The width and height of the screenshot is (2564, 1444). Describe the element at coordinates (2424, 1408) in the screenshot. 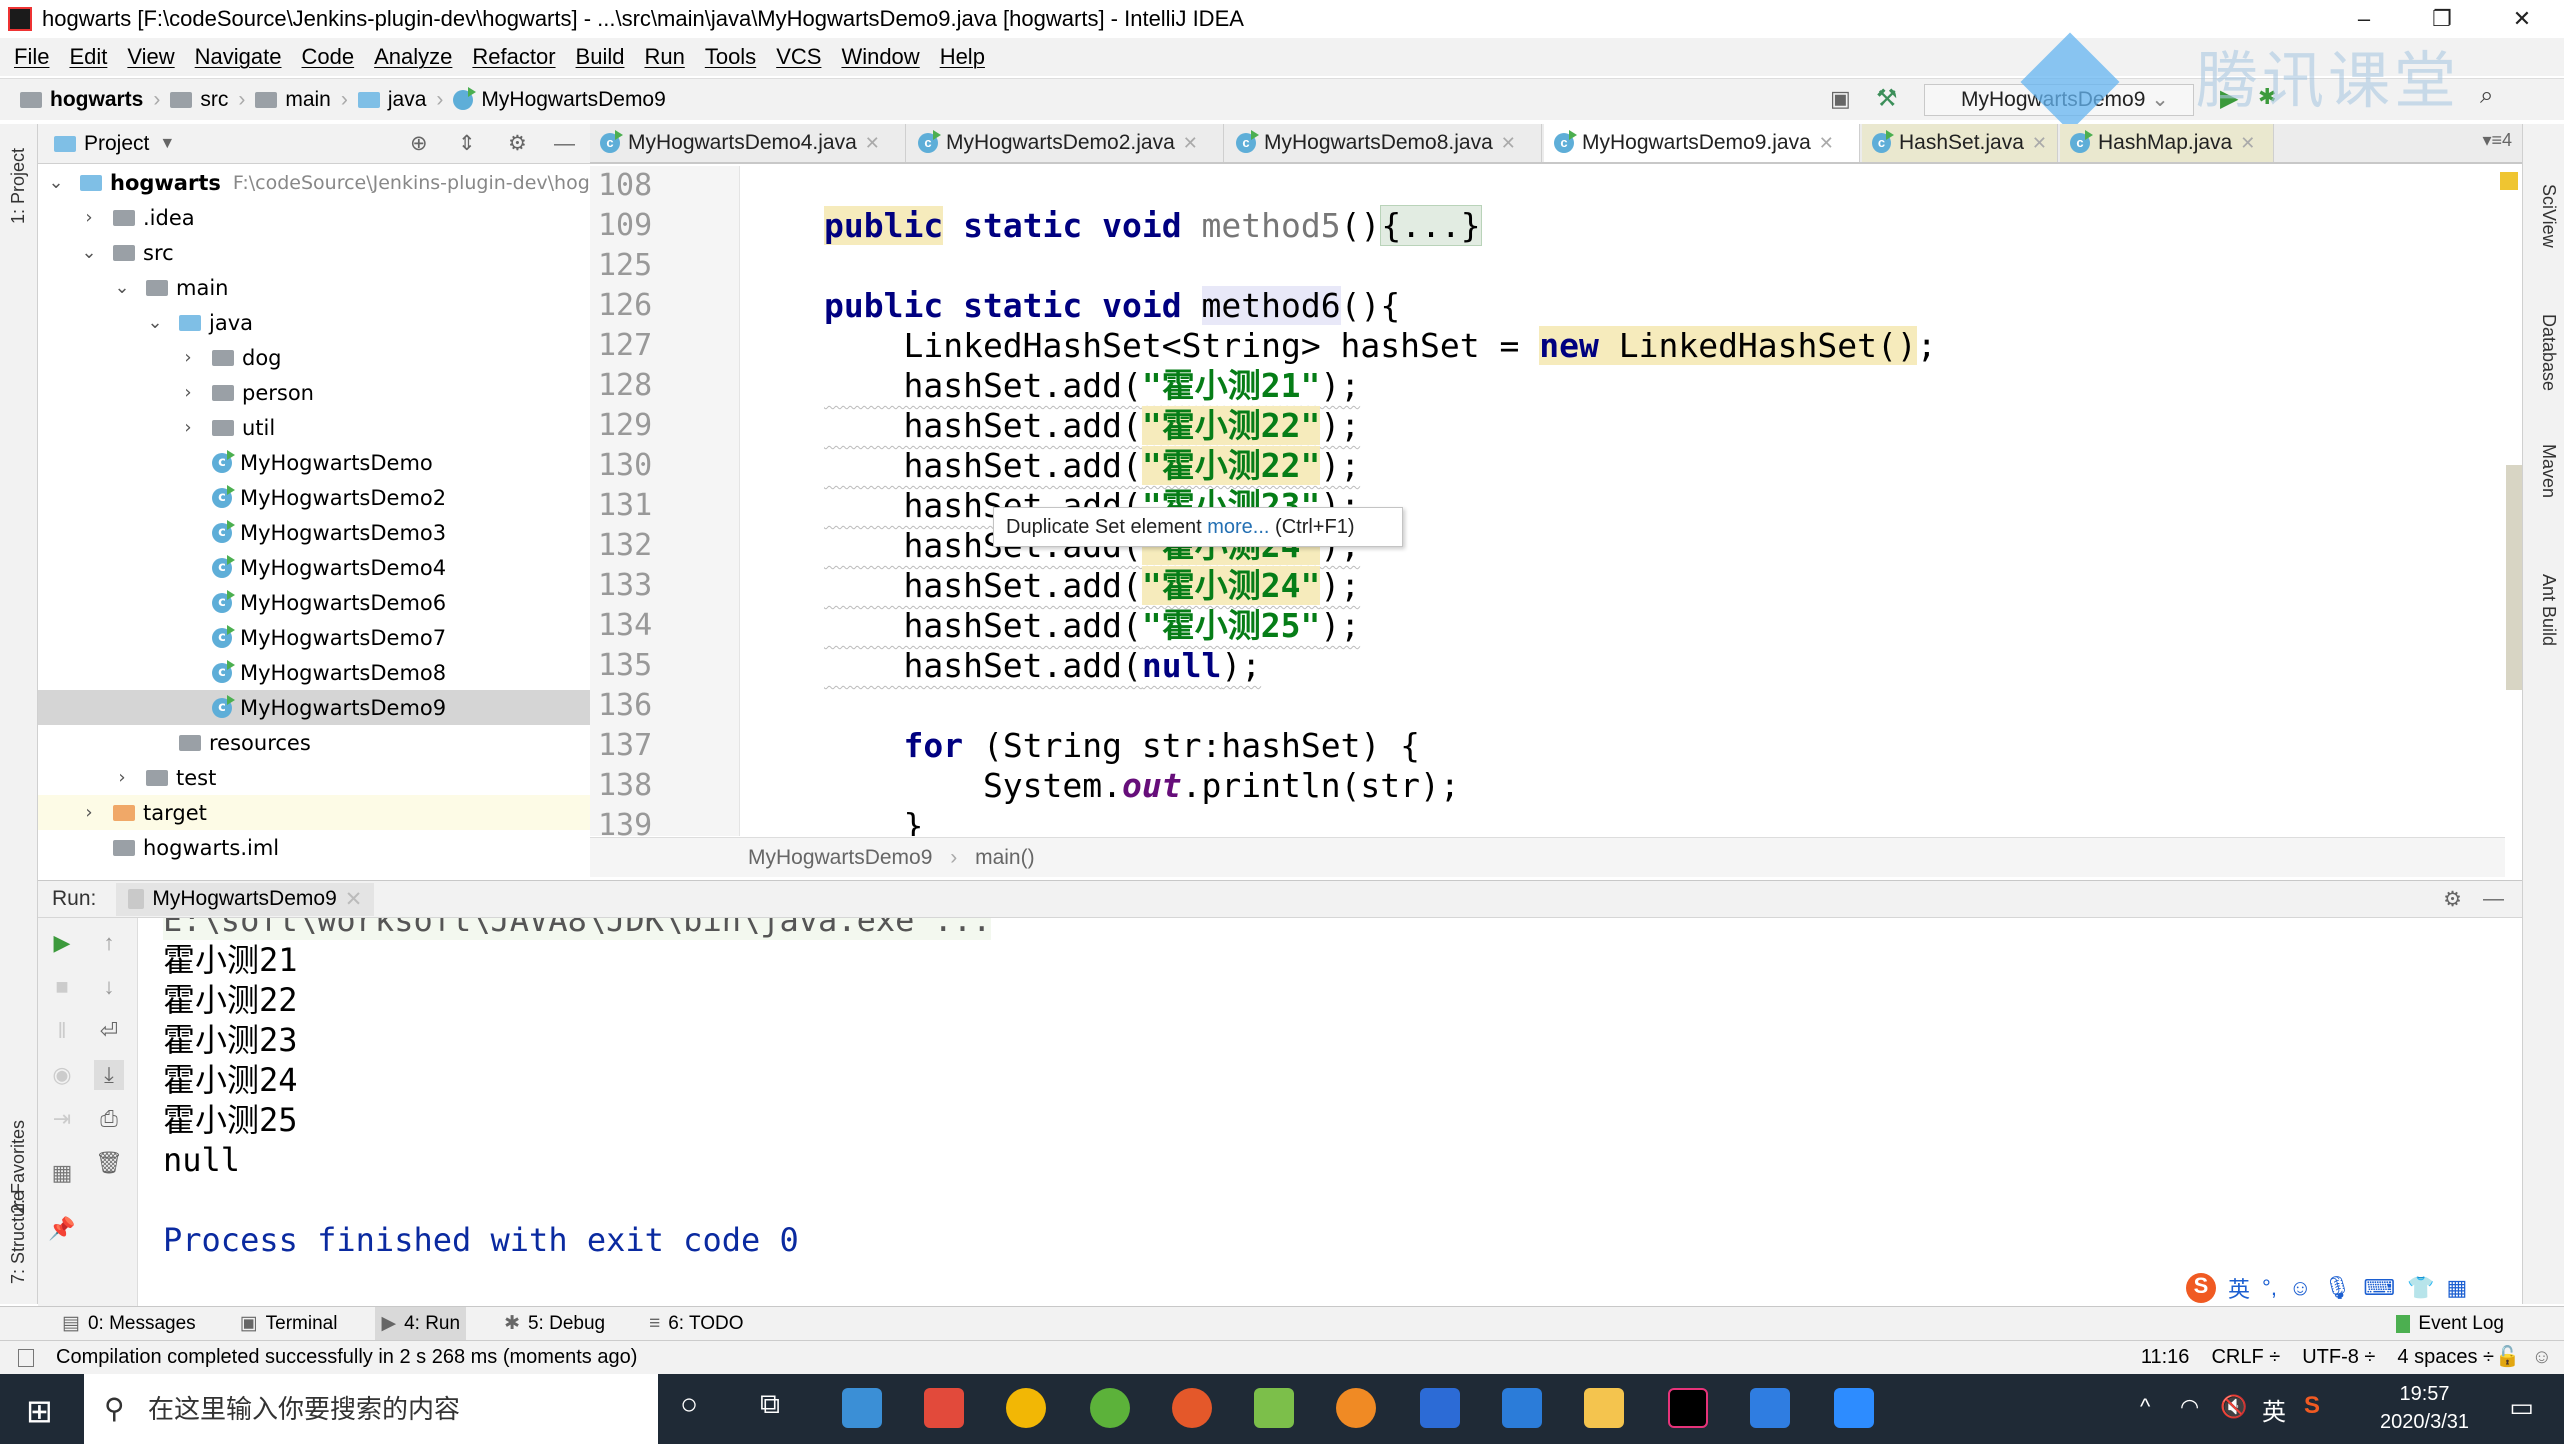

I see `clock: 19:57 2020/3/31` at that location.